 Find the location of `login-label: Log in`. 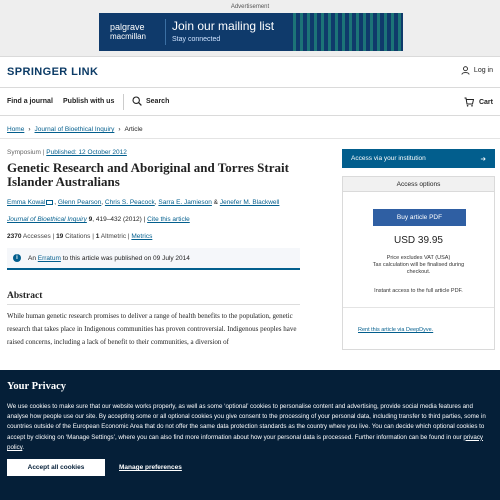

login-label: Log in is located at coordinates (483, 70).